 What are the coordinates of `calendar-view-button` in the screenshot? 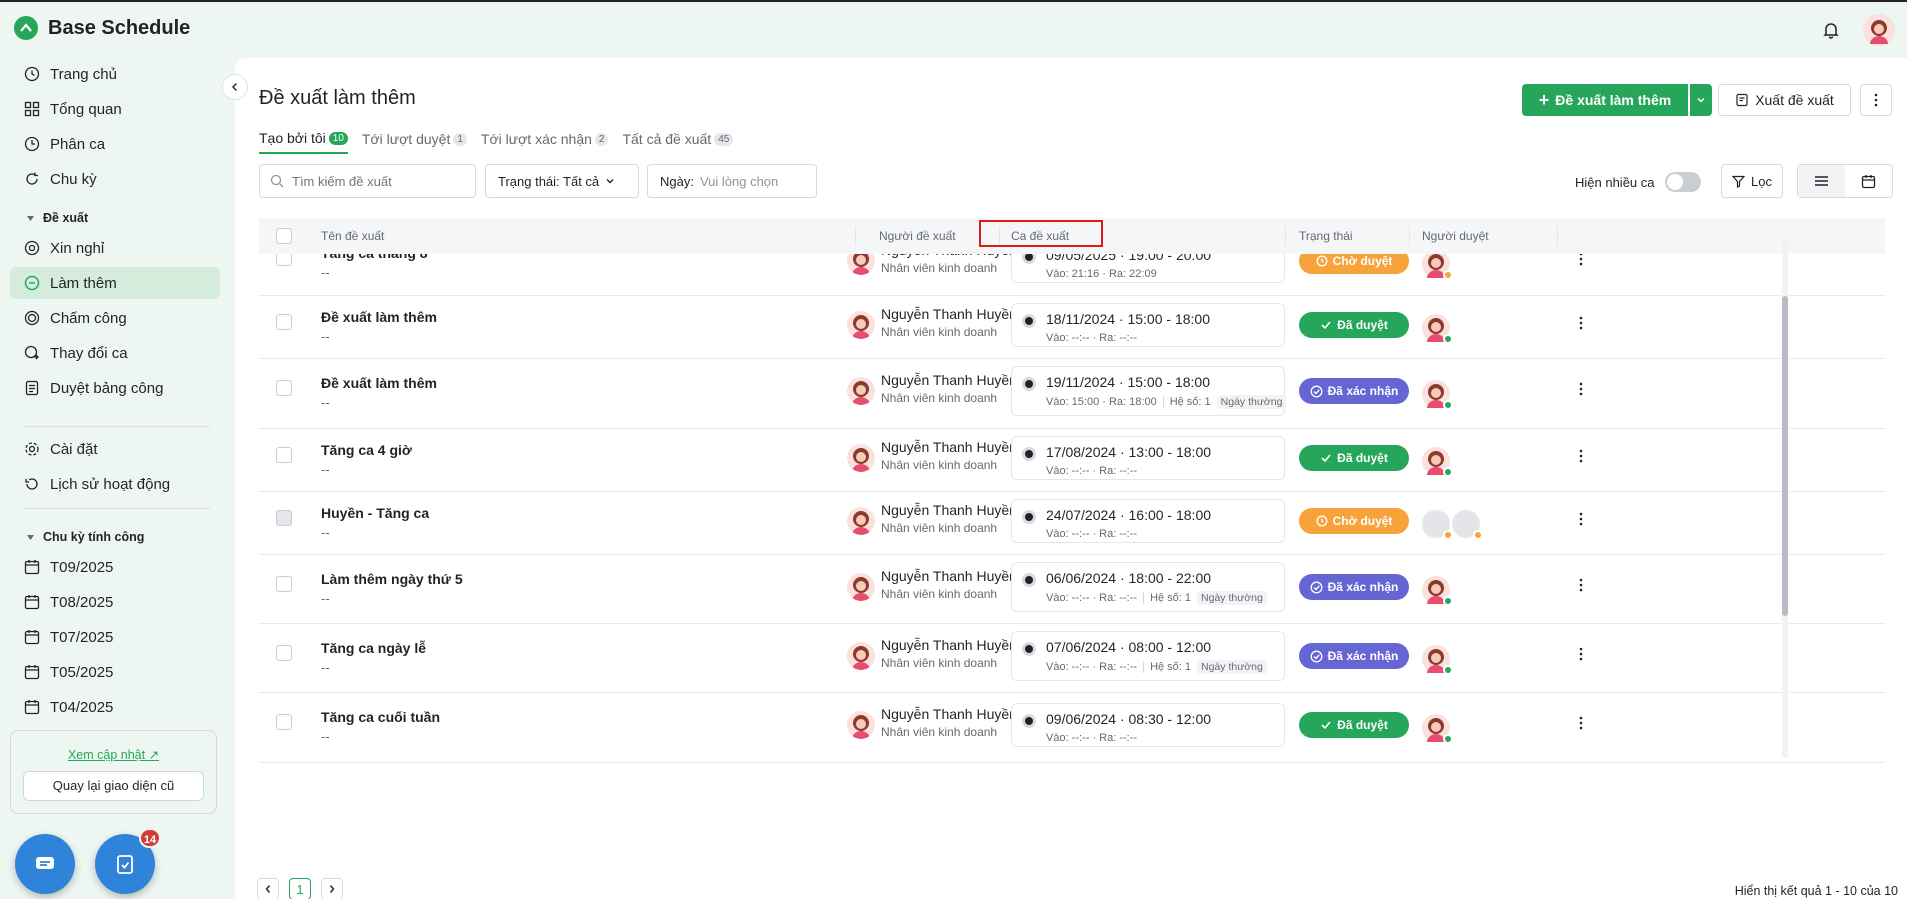 It's located at (1868, 181).